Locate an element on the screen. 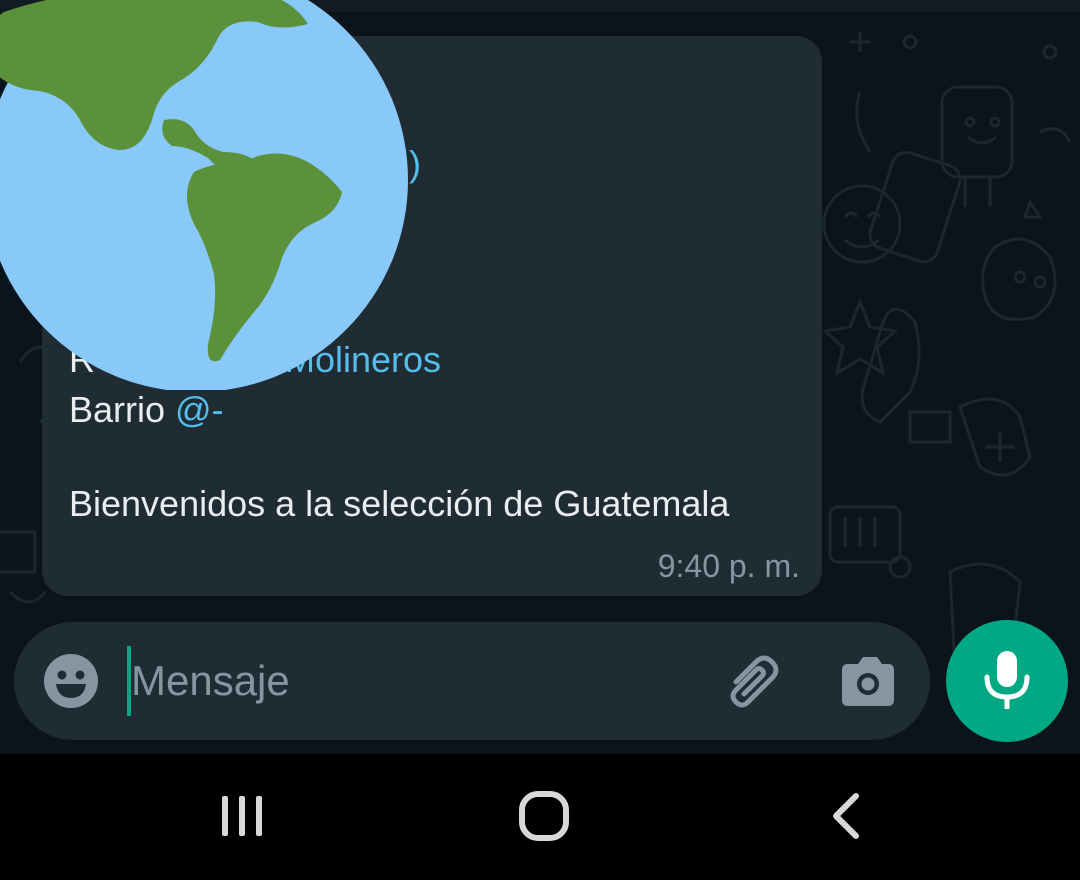 This screenshot has width=1080, height=880. message-composer is located at coordinates (472, 681).